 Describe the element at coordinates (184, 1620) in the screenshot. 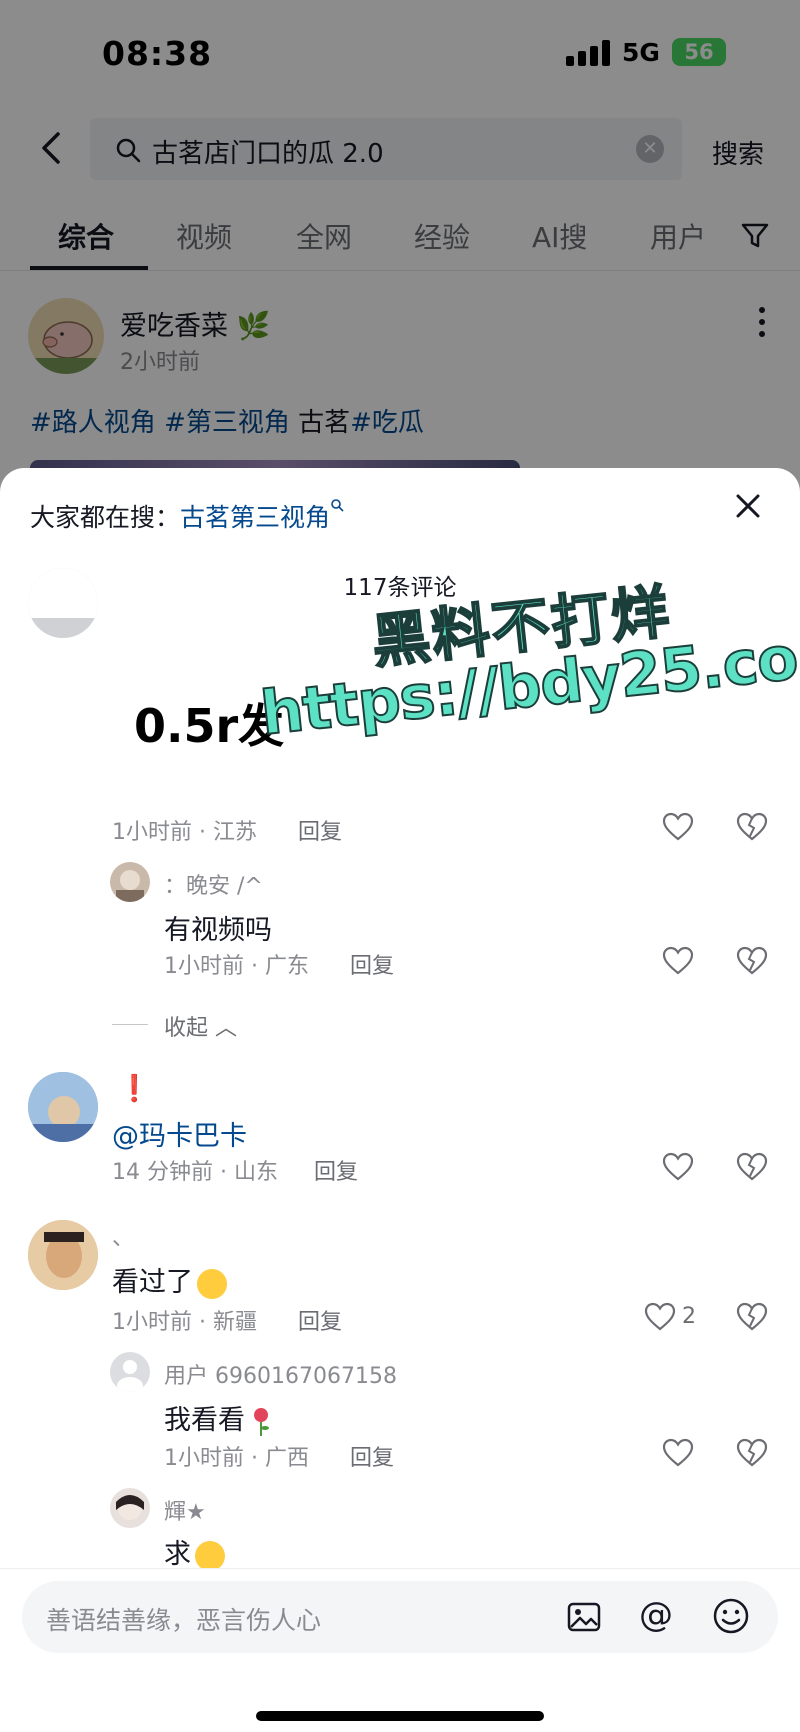

I see `comment-input-placeholder: 善语结善缘，恶言伤人心` at that location.